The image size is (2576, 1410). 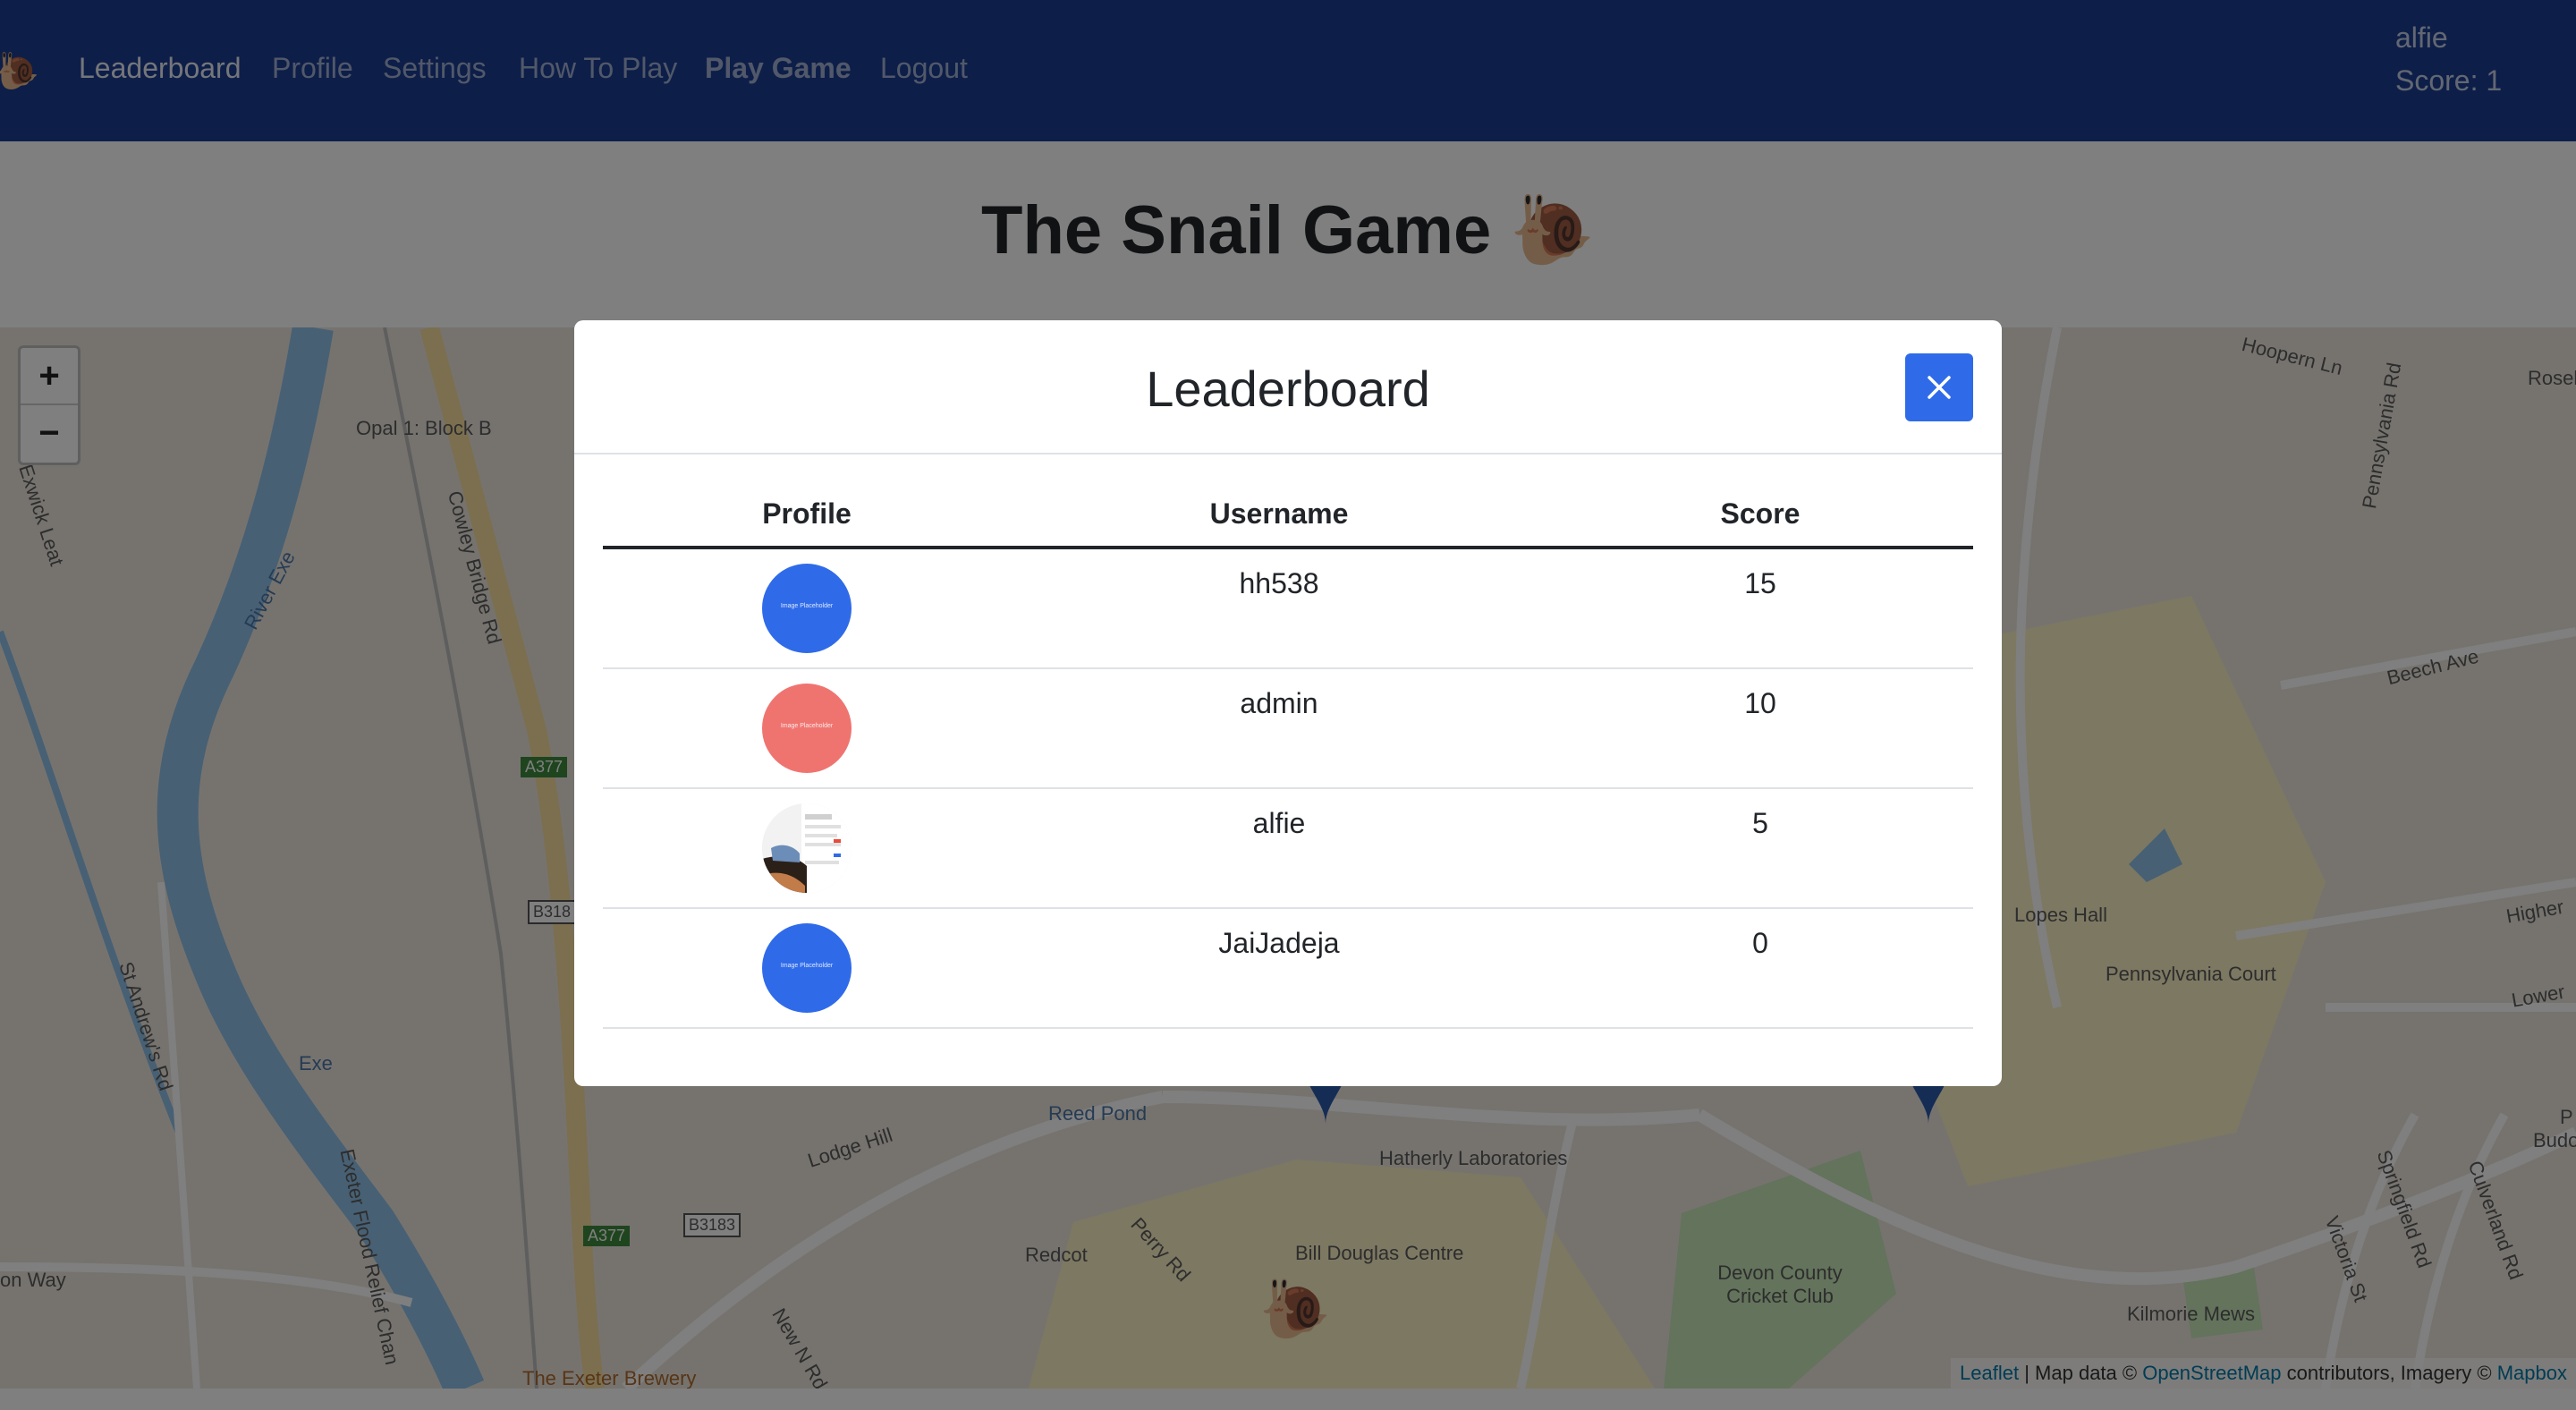 I want to click on header-username: Username, so click(x=1279, y=514).